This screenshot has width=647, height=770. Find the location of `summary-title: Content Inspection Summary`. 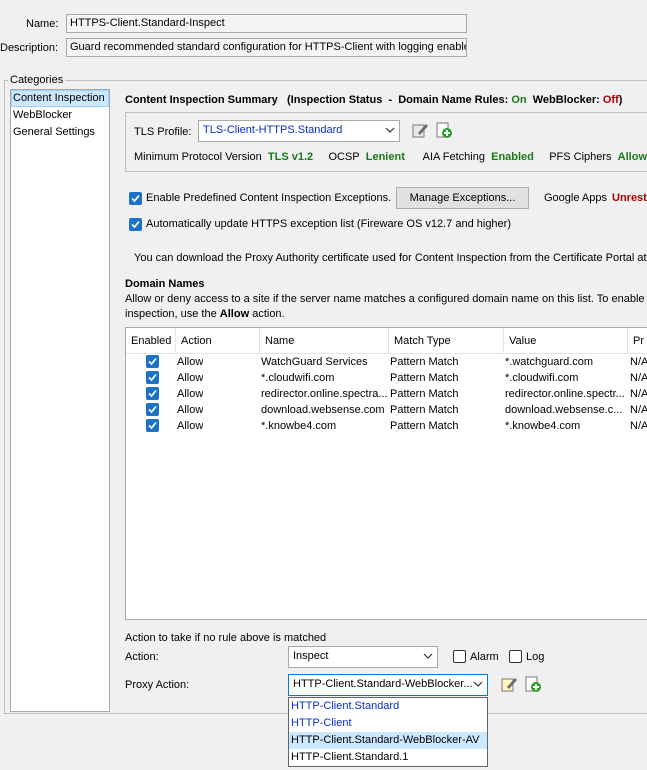

summary-title: Content Inspection Summary is located at coordinates (201, 100).